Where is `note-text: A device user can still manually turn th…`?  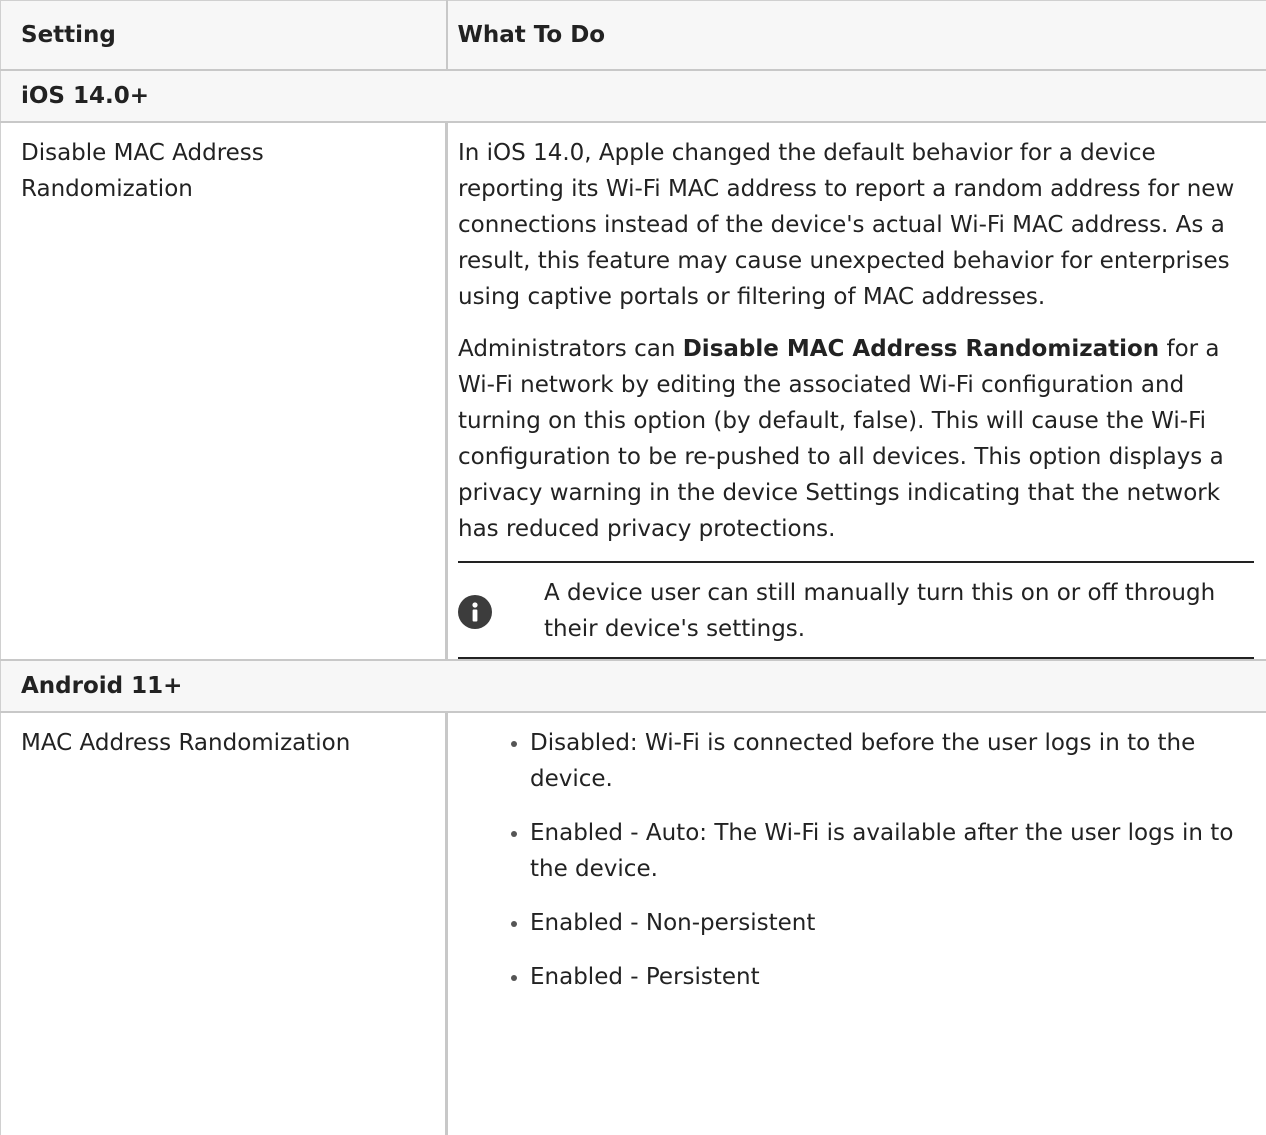
note-text: A device user can still manually turn th… is located at coordinates (880, 611).